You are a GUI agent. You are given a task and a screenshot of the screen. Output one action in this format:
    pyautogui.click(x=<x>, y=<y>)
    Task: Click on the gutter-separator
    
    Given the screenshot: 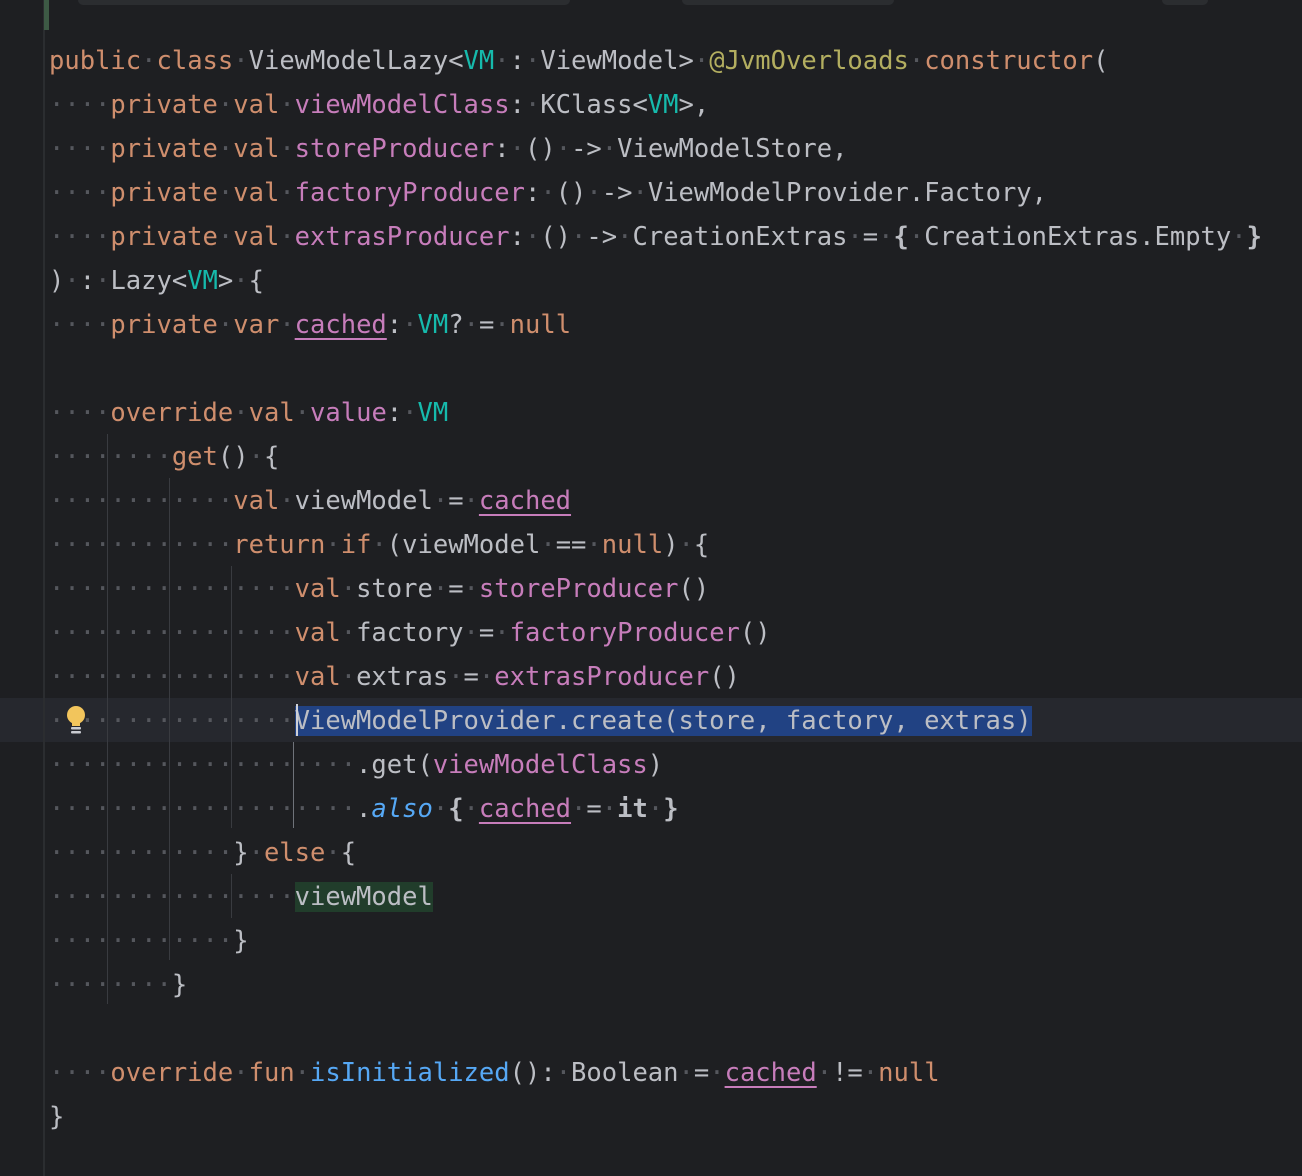 What is the action you would take?
    pyautogui.click(x=44, y=588)
    